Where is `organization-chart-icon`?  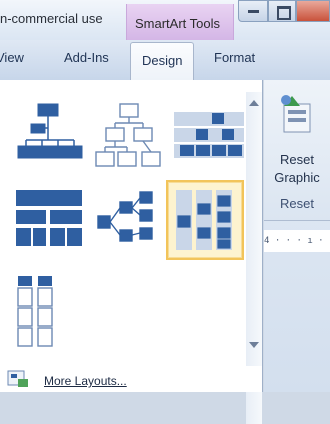 organization-chart-icon is located at coordinates (50, 131).